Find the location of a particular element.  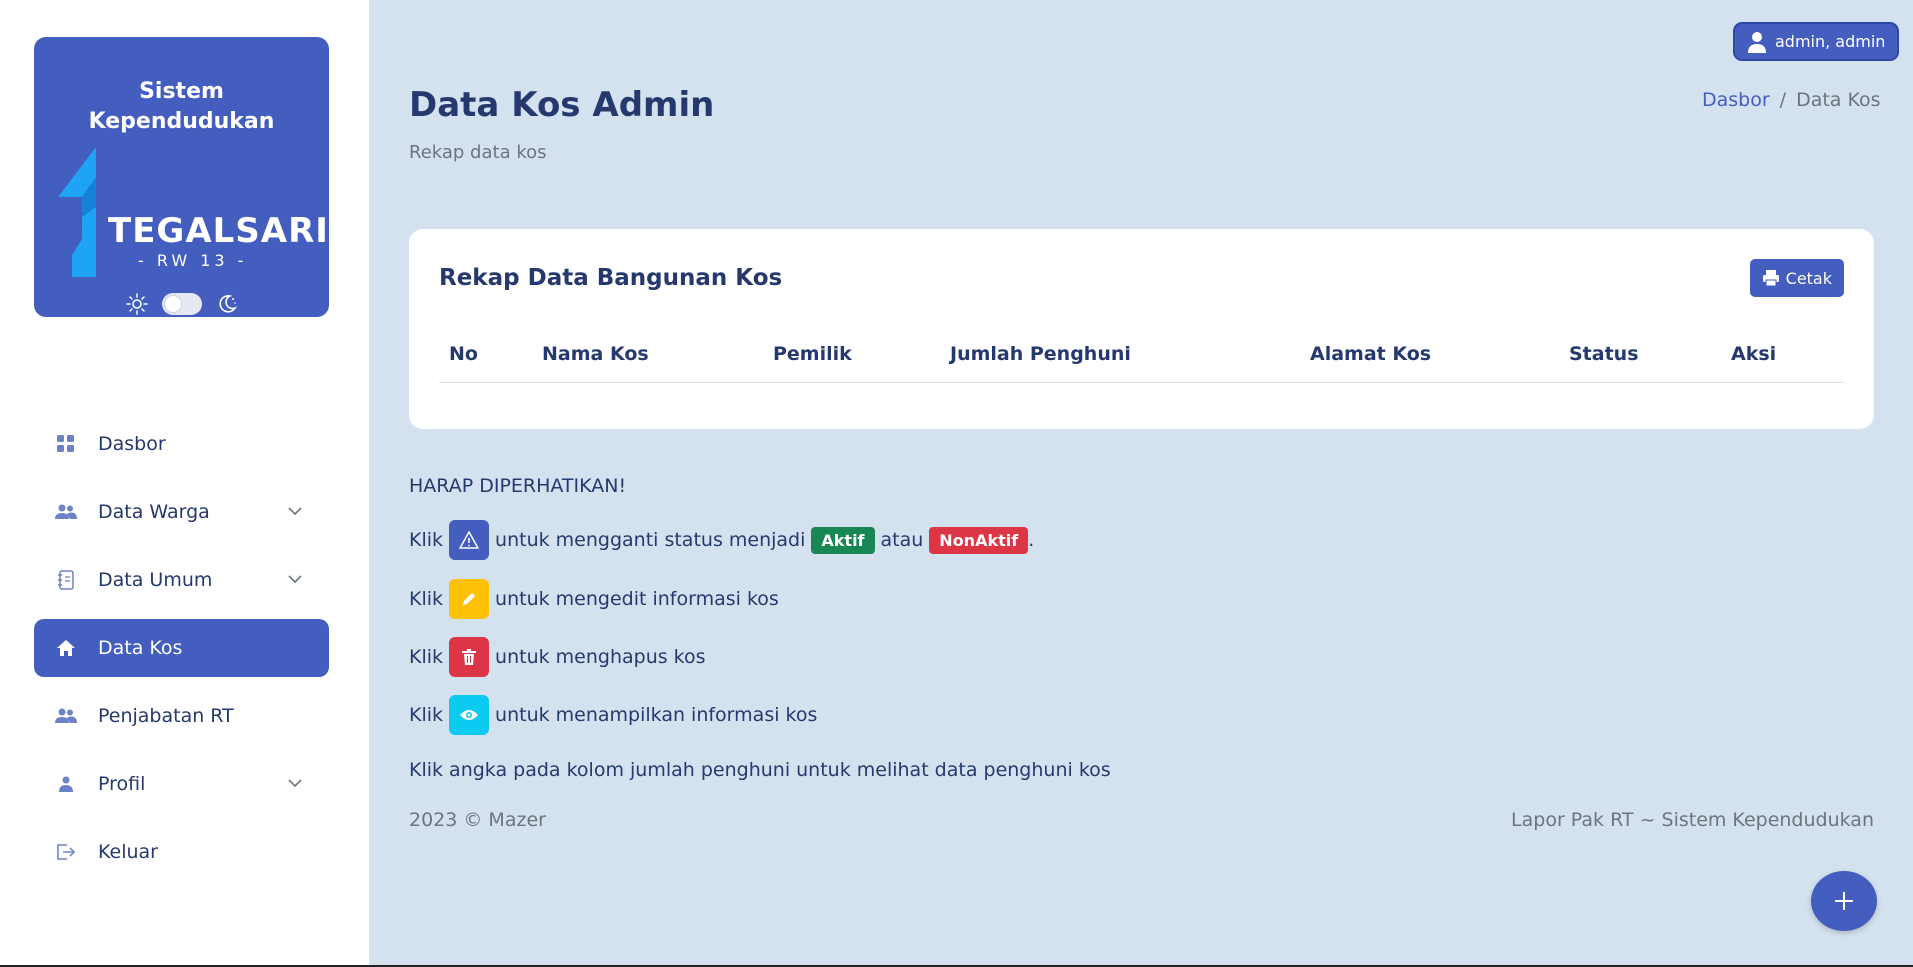

sidebar-item-keluar: Keluar is located at coordinates (181, 852).